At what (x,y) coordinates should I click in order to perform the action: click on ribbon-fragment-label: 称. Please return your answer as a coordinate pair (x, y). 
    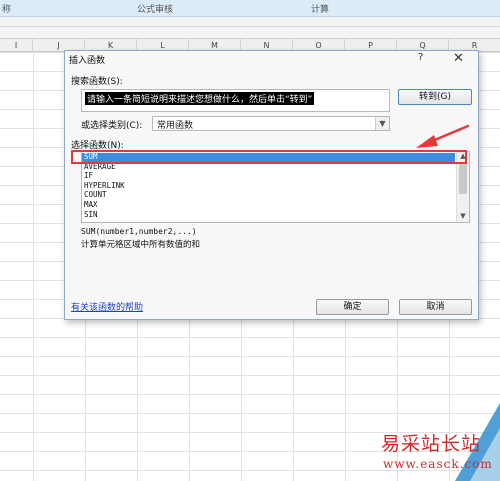
    Looking at the image, I should click on (7, 10).